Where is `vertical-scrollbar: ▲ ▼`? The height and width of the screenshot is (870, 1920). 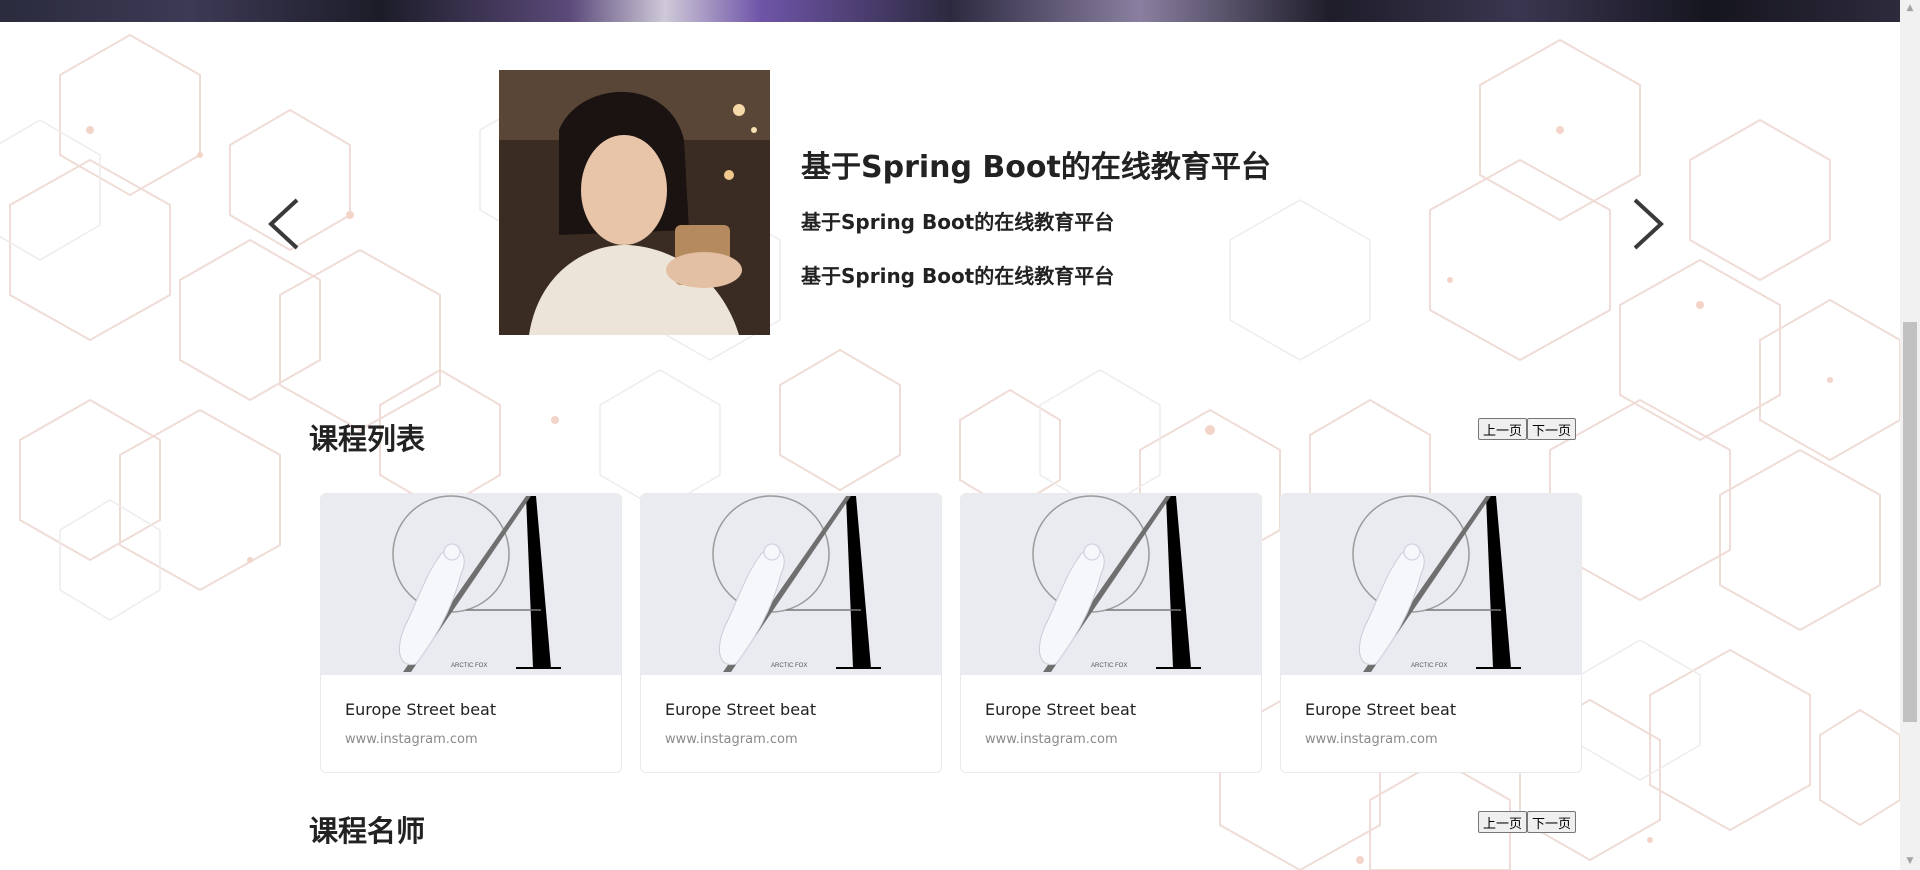
vertical-scrollbar: ▲ ▼ is located at coordinates (1910, 435).